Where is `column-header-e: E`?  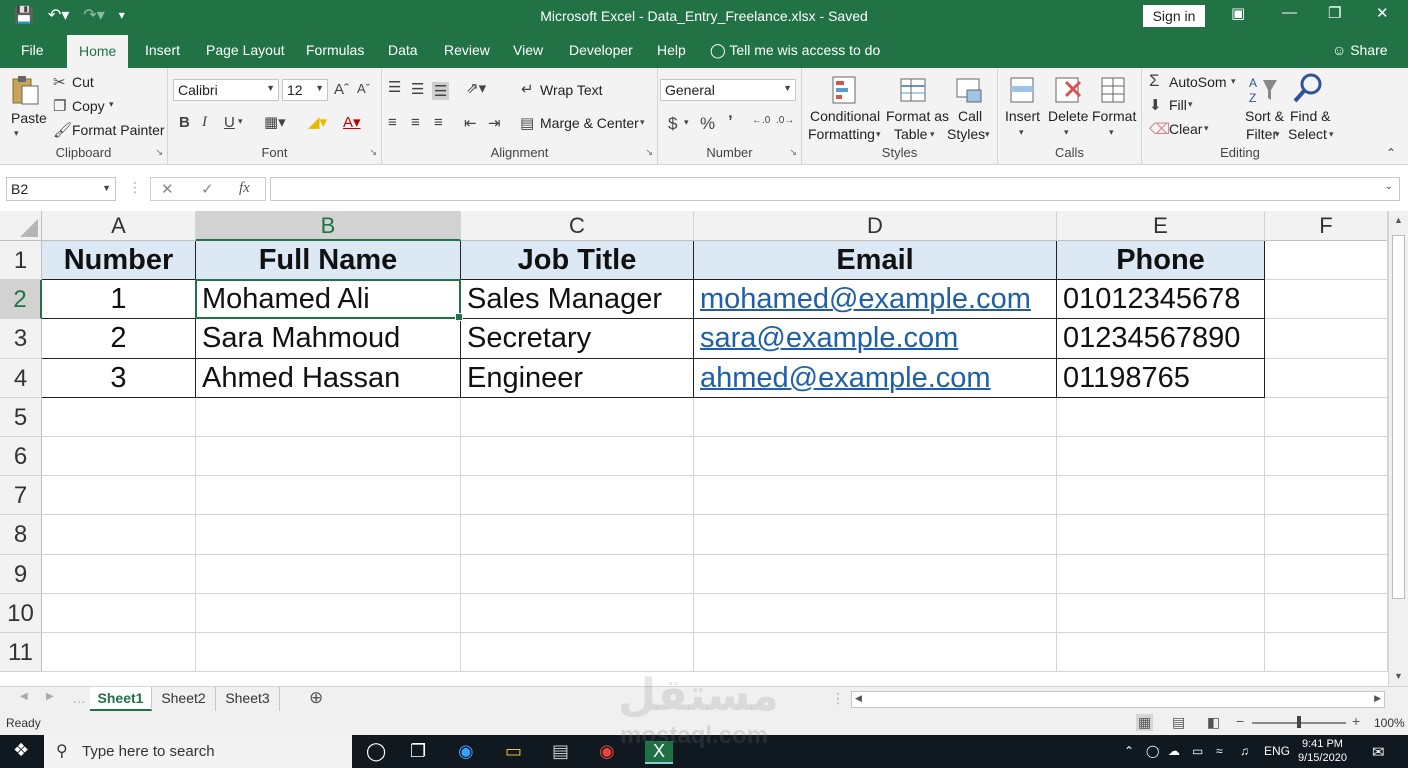
column-header-e: E is located at coordinates (1161, 226).